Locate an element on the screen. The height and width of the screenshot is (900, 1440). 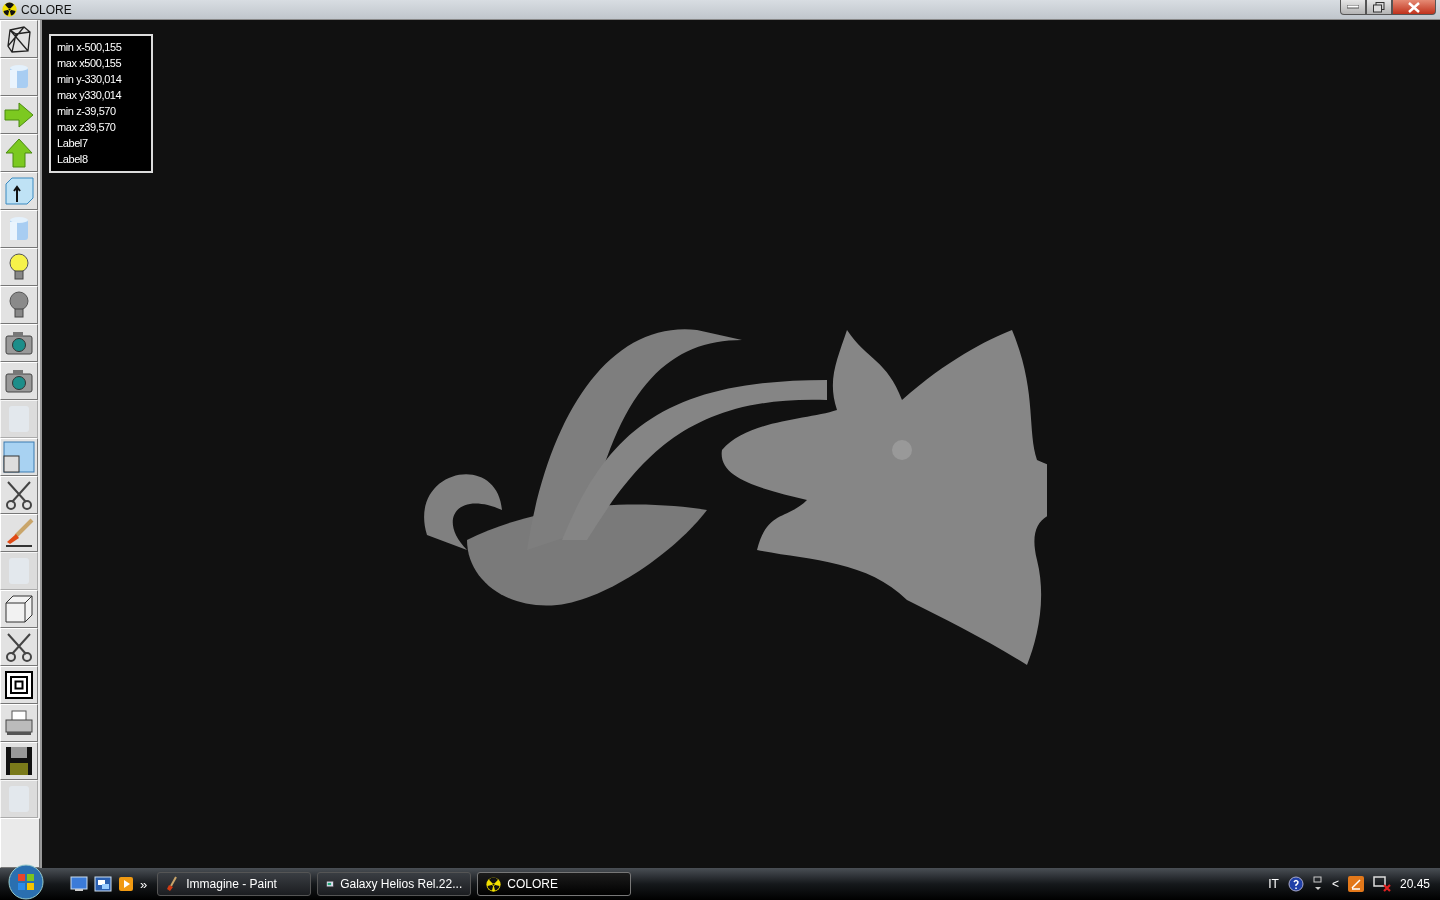
language-indicator: IT is located at coordinates (1273, 884).